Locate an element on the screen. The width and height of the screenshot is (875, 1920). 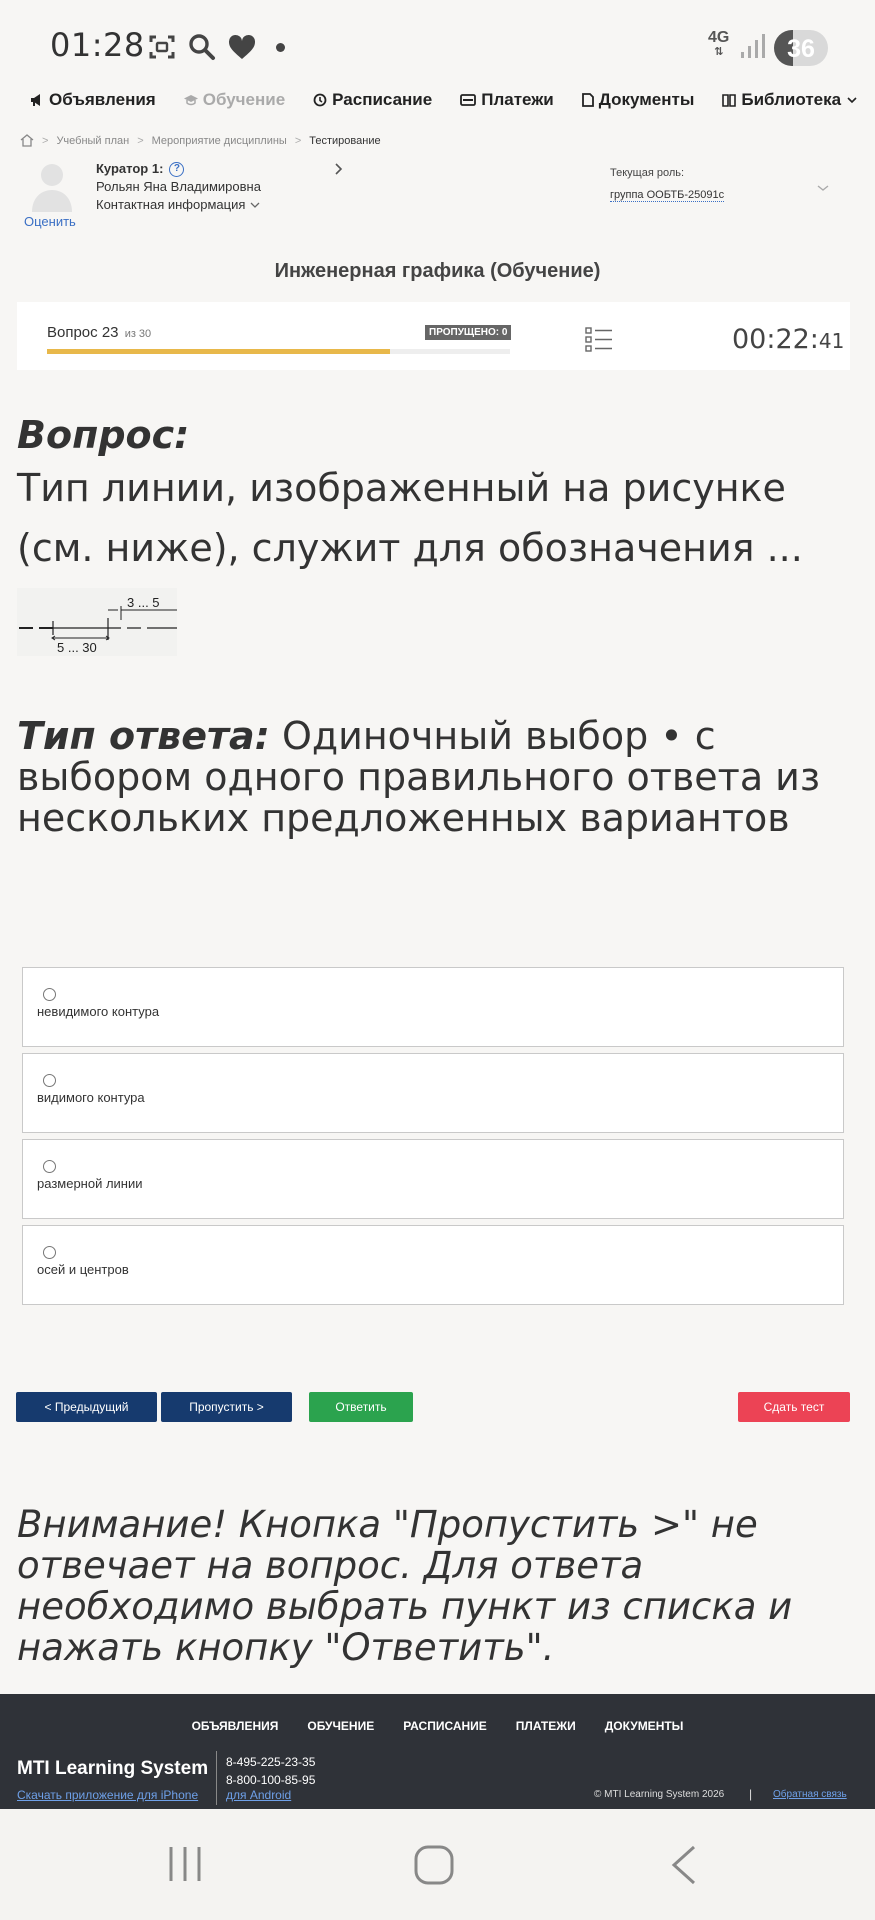
answer-option-label: осей и центров is located at coordinates (83, 1269).